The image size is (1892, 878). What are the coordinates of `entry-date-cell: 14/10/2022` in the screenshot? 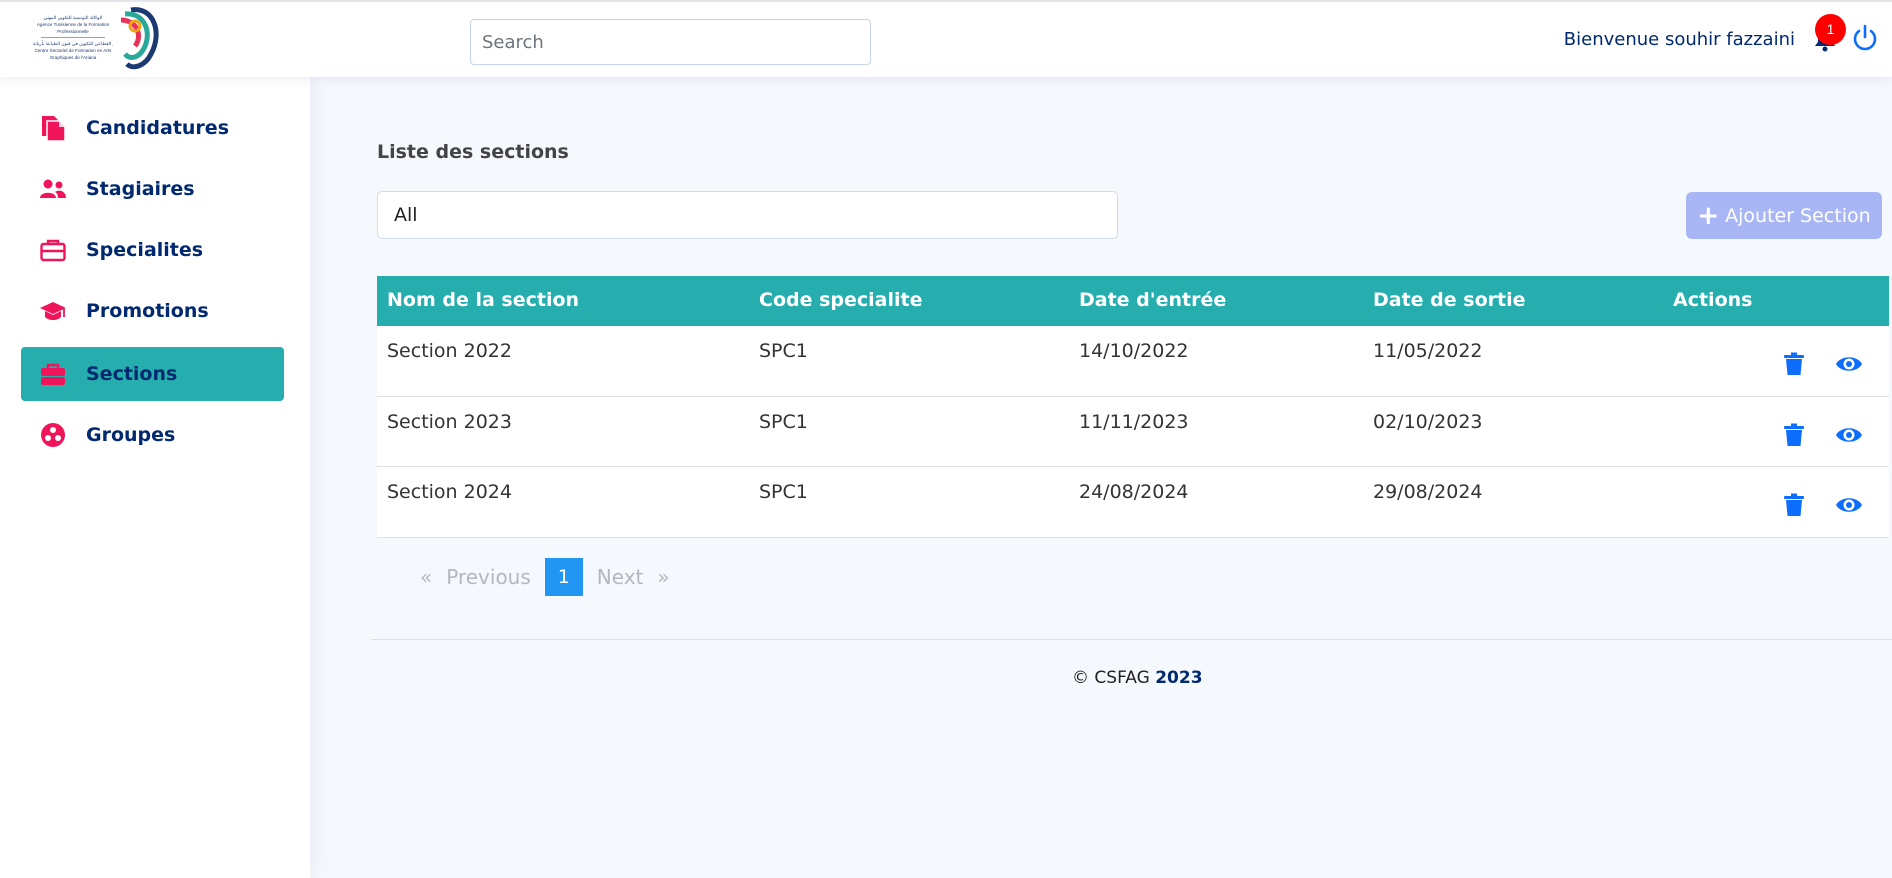 It's located at (1134, 351).